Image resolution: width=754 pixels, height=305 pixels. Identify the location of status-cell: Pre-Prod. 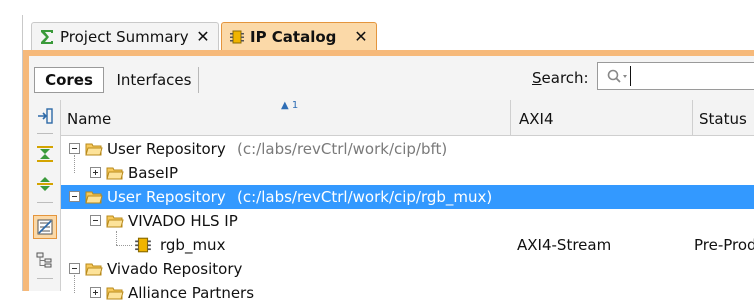
(724, 245).